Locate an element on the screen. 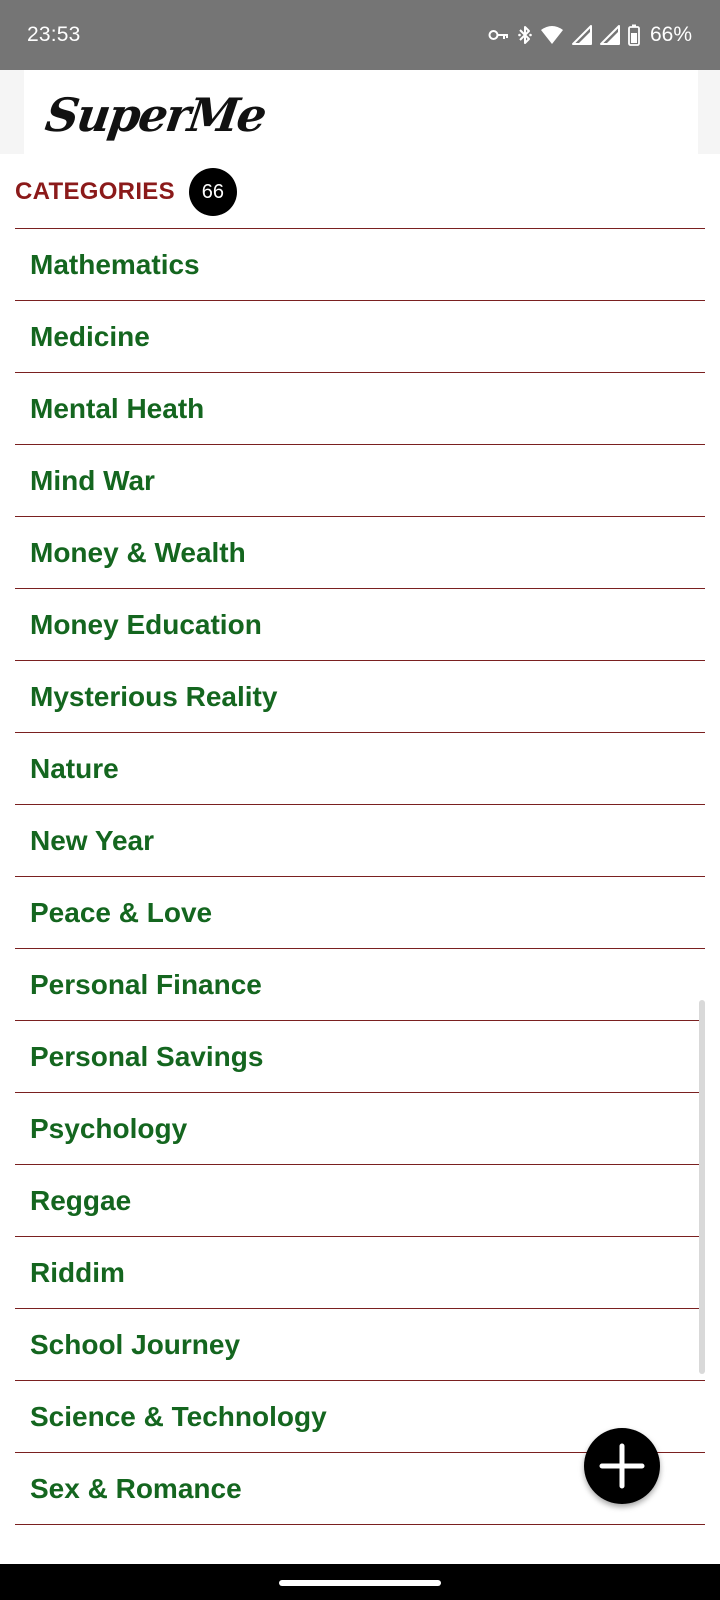  status-time: 23:53 is located at coordinates (54, 34).